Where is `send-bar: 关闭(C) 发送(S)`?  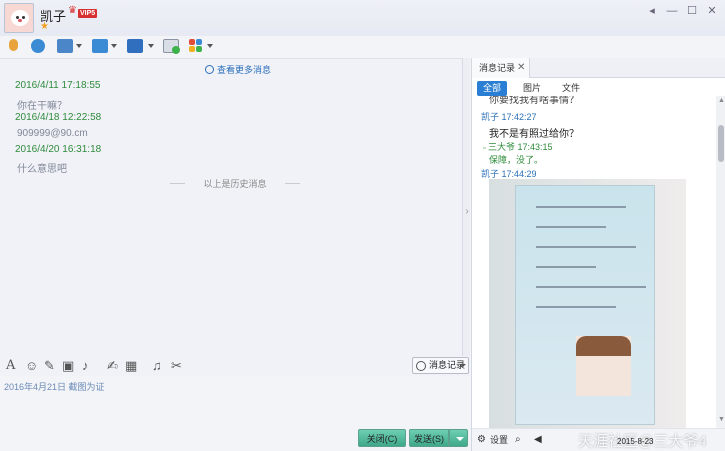 send-bar: 关闭(C) 发送(S) is located at coordinates (235, 438).